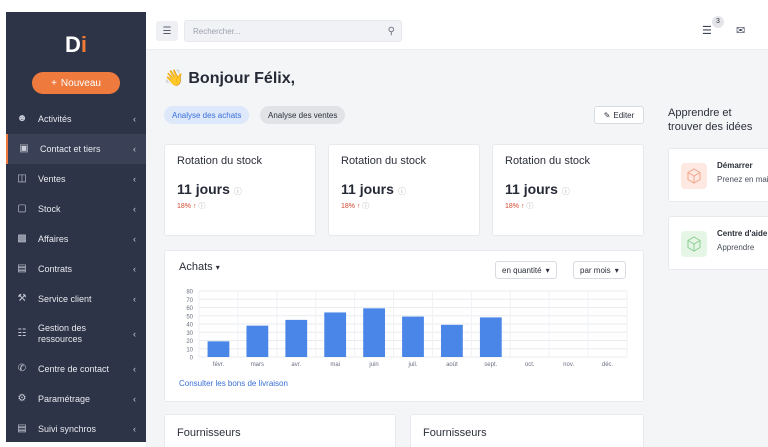 This screenshot has height=447, width=768. Describe the element at coordinates (189, 301) in the screenshot. I see `y-tick-label: 70` at that location.